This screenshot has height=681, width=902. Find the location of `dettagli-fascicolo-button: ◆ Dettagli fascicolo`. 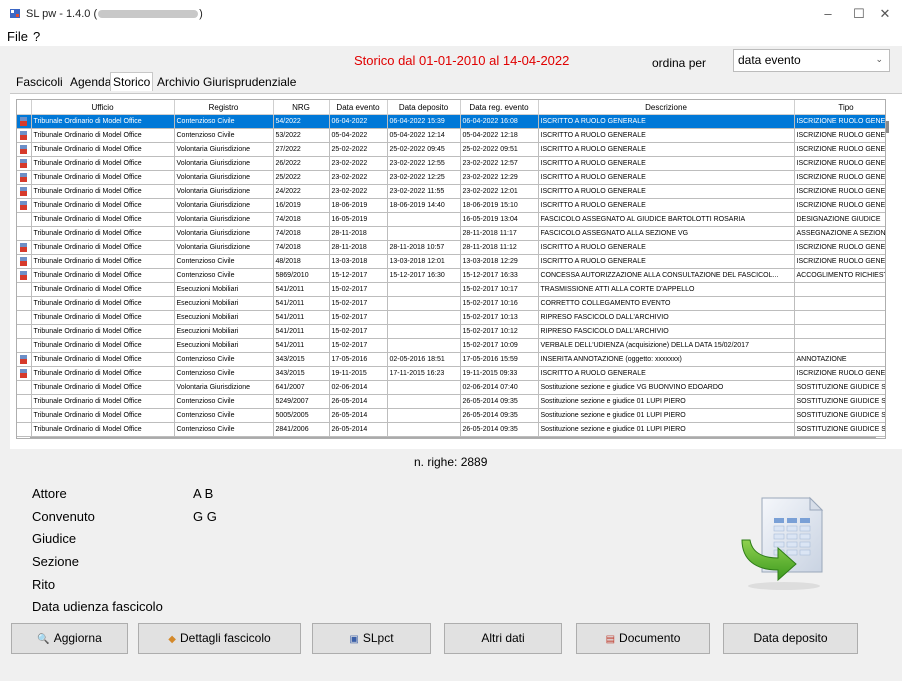

dettagli-fascicolo-button: ◆ Dettagli fascicolo is located at coordinates (219, 638).